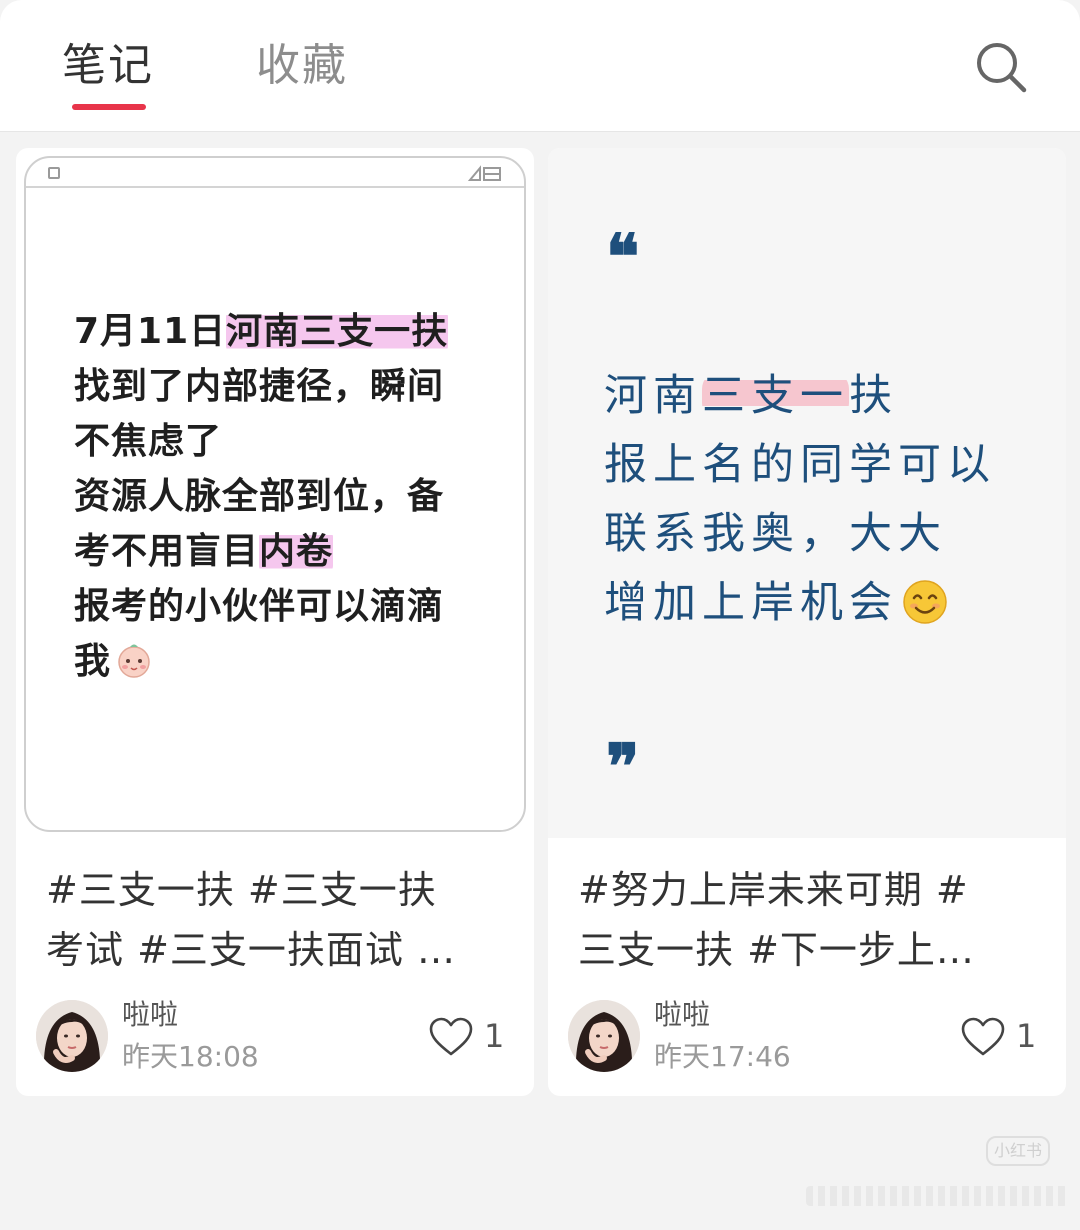 The width and height of the screenshot is (1080, 1230). I want to click on post-time: 昨天18:08, so click(190, 1056).